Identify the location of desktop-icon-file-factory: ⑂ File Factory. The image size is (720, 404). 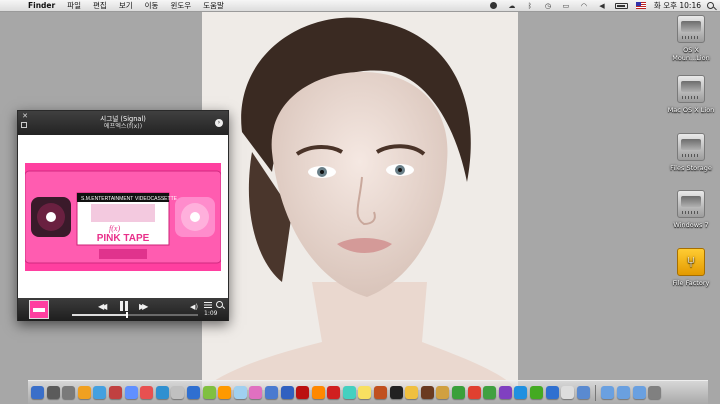
(691, 267).